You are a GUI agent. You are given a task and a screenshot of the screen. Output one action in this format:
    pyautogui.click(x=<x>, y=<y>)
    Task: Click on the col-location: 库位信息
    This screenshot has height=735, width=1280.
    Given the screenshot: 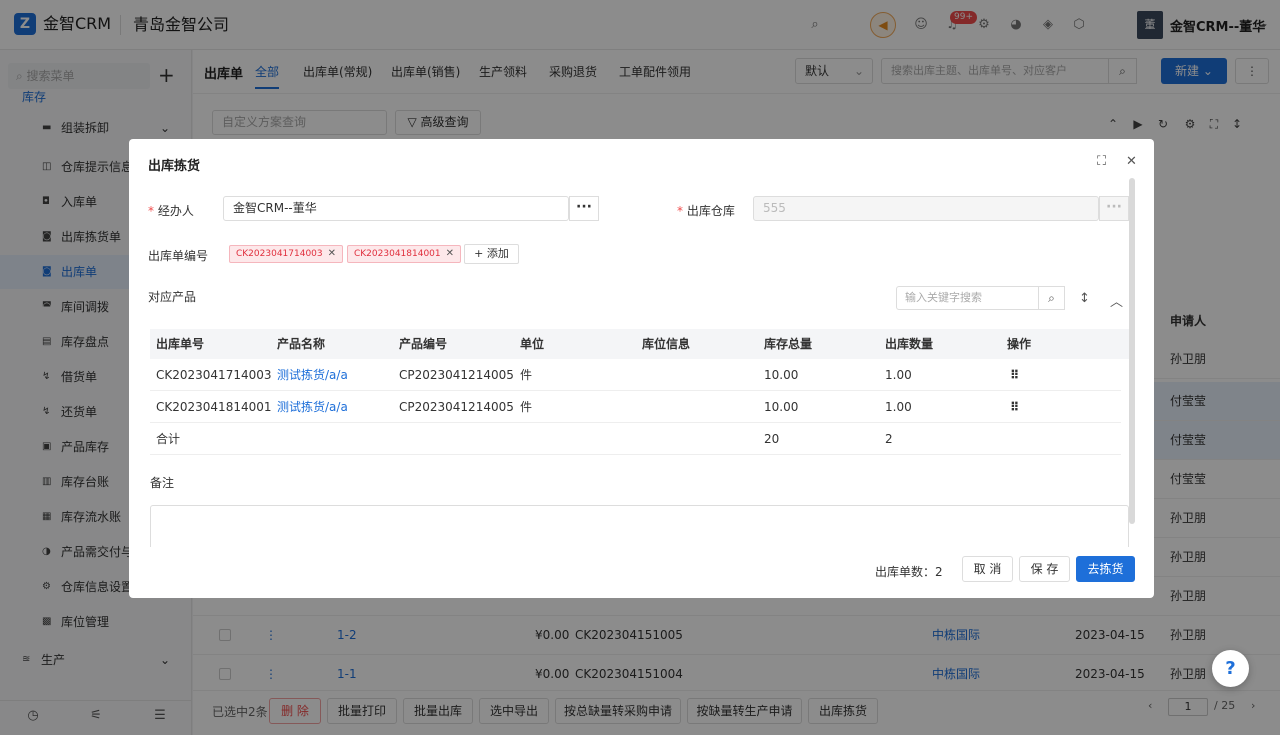 What is the action you would take?
    pyautogui.click(x=666, y=344)
    